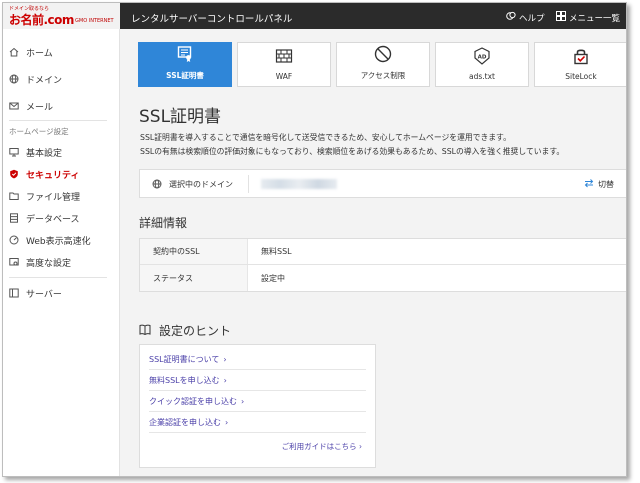 The image size is (640, 483). I want to click on help-label: ヘルプ, so click(532, 18).